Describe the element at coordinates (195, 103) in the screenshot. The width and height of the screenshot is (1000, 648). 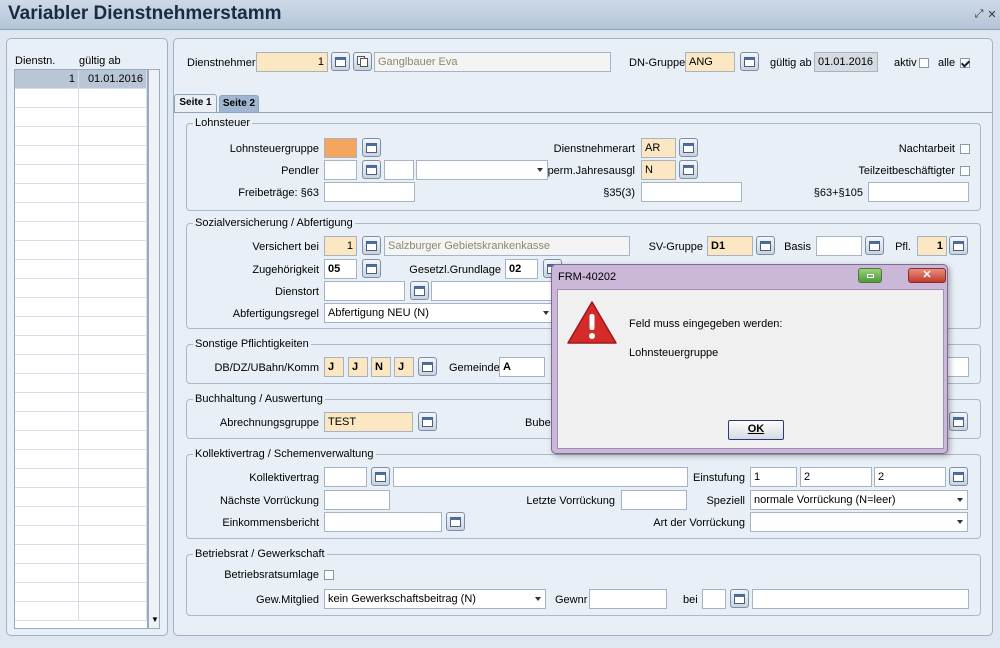
I see `tab-seite-1: Seite 1` at that location.